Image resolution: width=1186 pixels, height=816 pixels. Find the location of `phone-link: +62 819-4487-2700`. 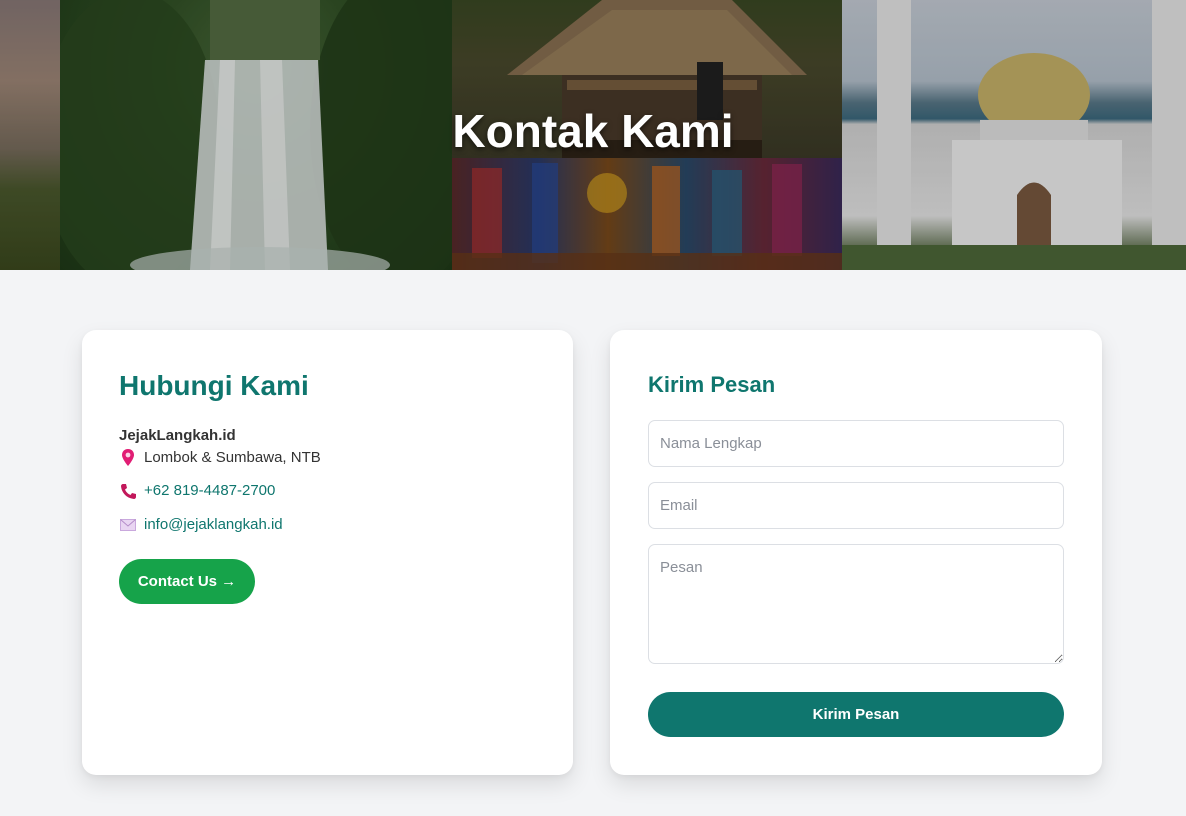

phone-link: +62 819-4487-2700 is located at coordinates (209, 490).